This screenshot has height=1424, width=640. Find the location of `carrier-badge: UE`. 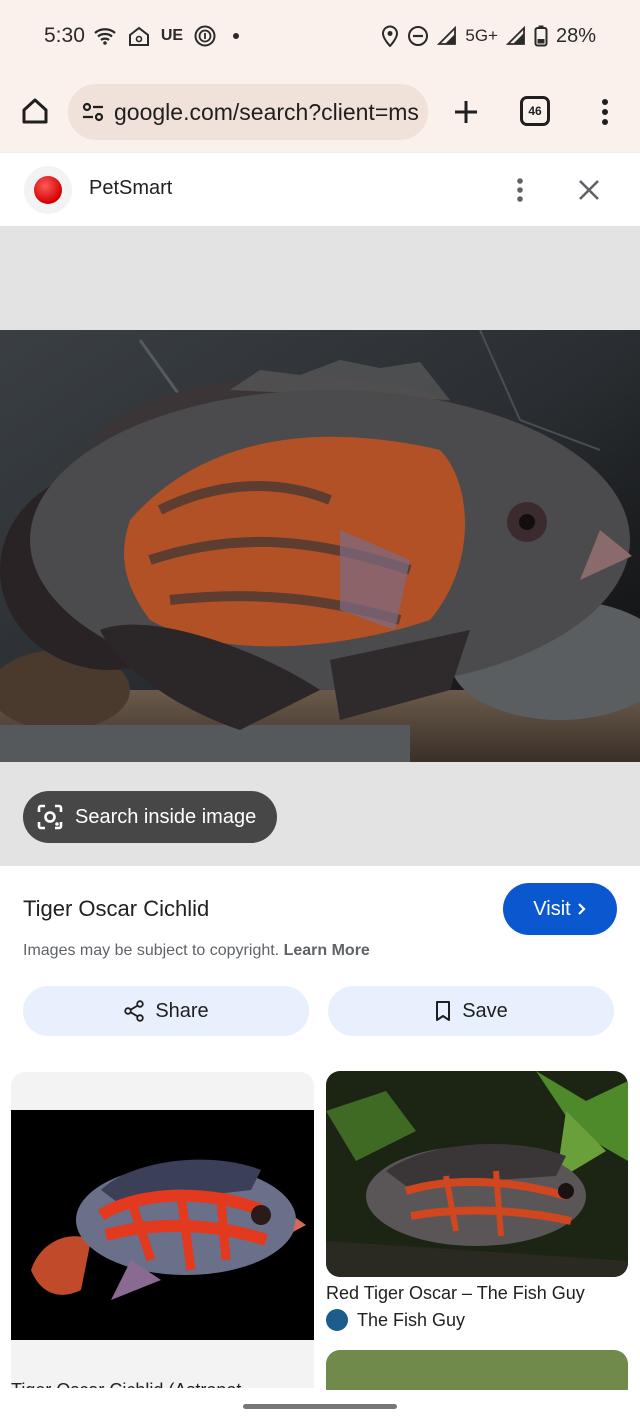

carrier-badge: UE is located at coordinates (172, 35).